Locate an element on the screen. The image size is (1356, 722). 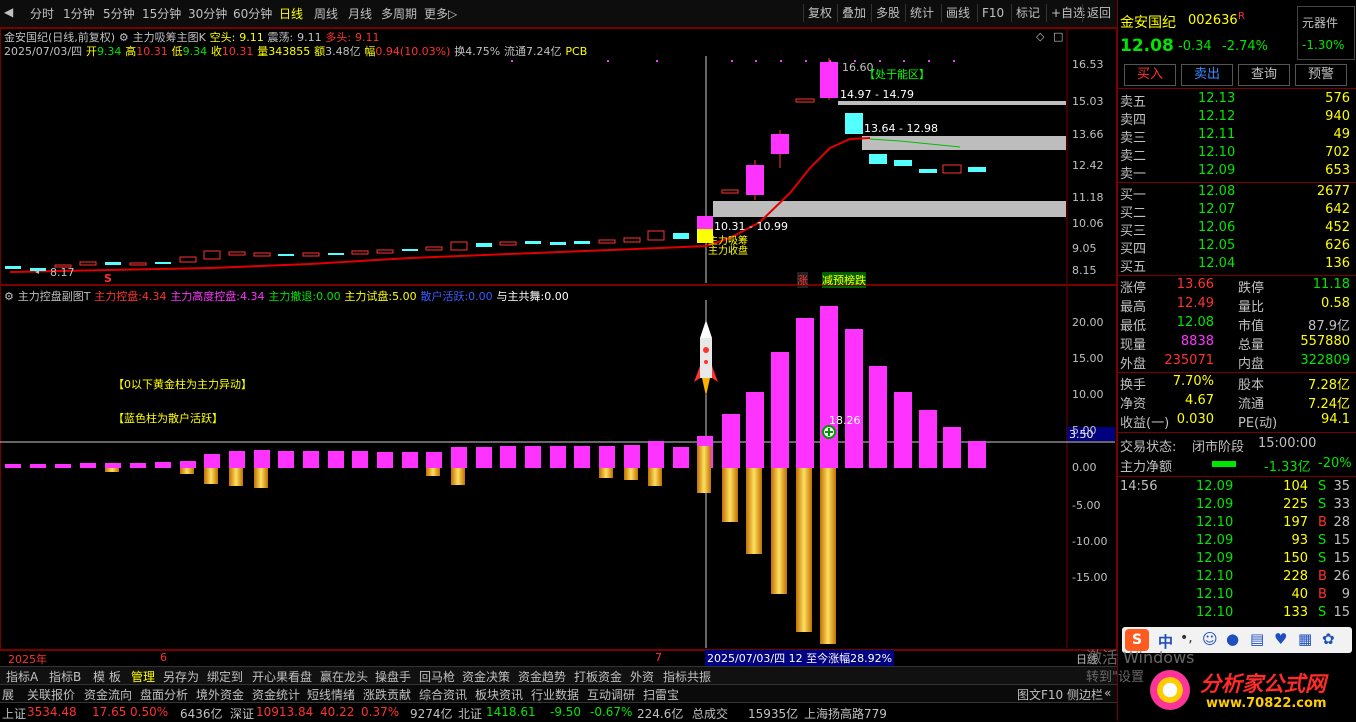
price-tick-5: 11.18 is located at coordinates (1088, 197).